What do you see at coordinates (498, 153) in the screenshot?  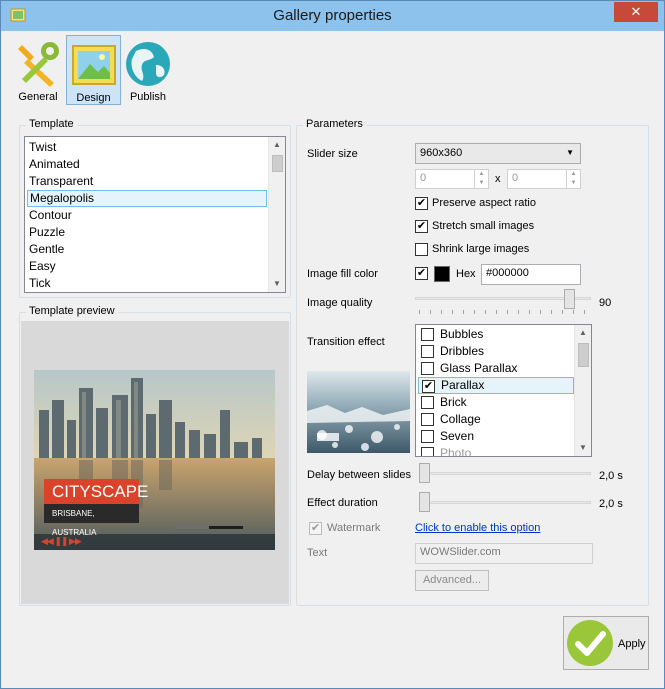 I see `slider-size-select: 960x360 ▼` at bounding box center [498, 153].